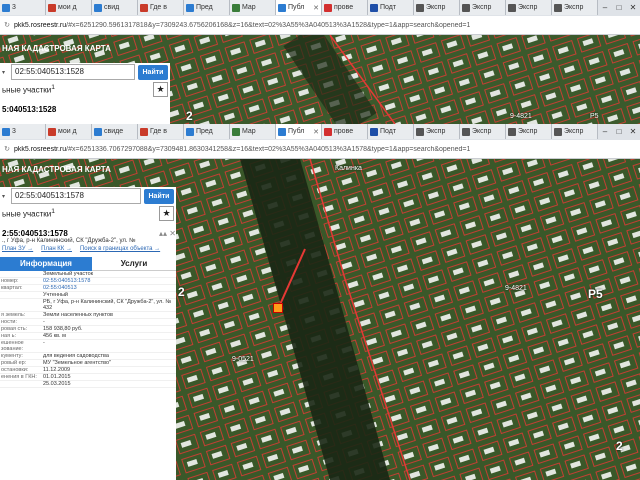  I want to click on search-row: ▾ 02:55:040513:1528 Найти, so click(85, 72).